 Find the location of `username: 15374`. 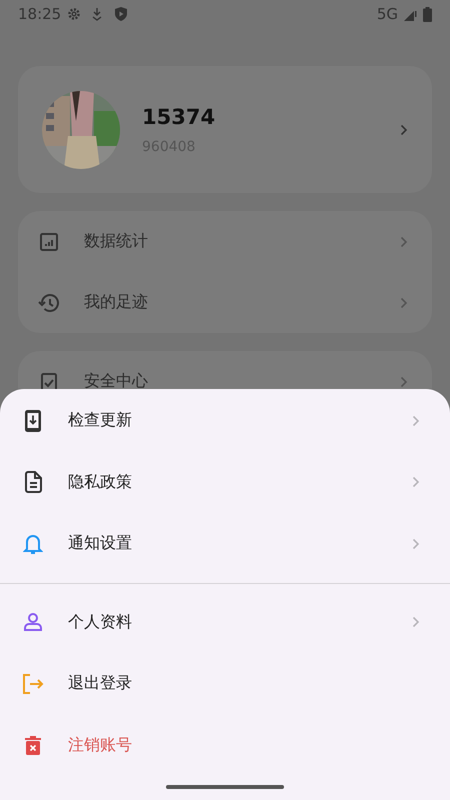

username: 15374 is located at coordinates (179, 116).